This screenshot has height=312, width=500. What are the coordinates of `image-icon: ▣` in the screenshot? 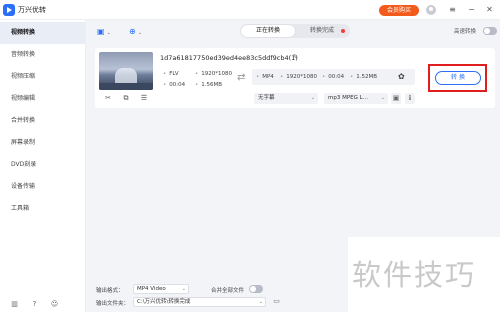 It's located at (396, 98).